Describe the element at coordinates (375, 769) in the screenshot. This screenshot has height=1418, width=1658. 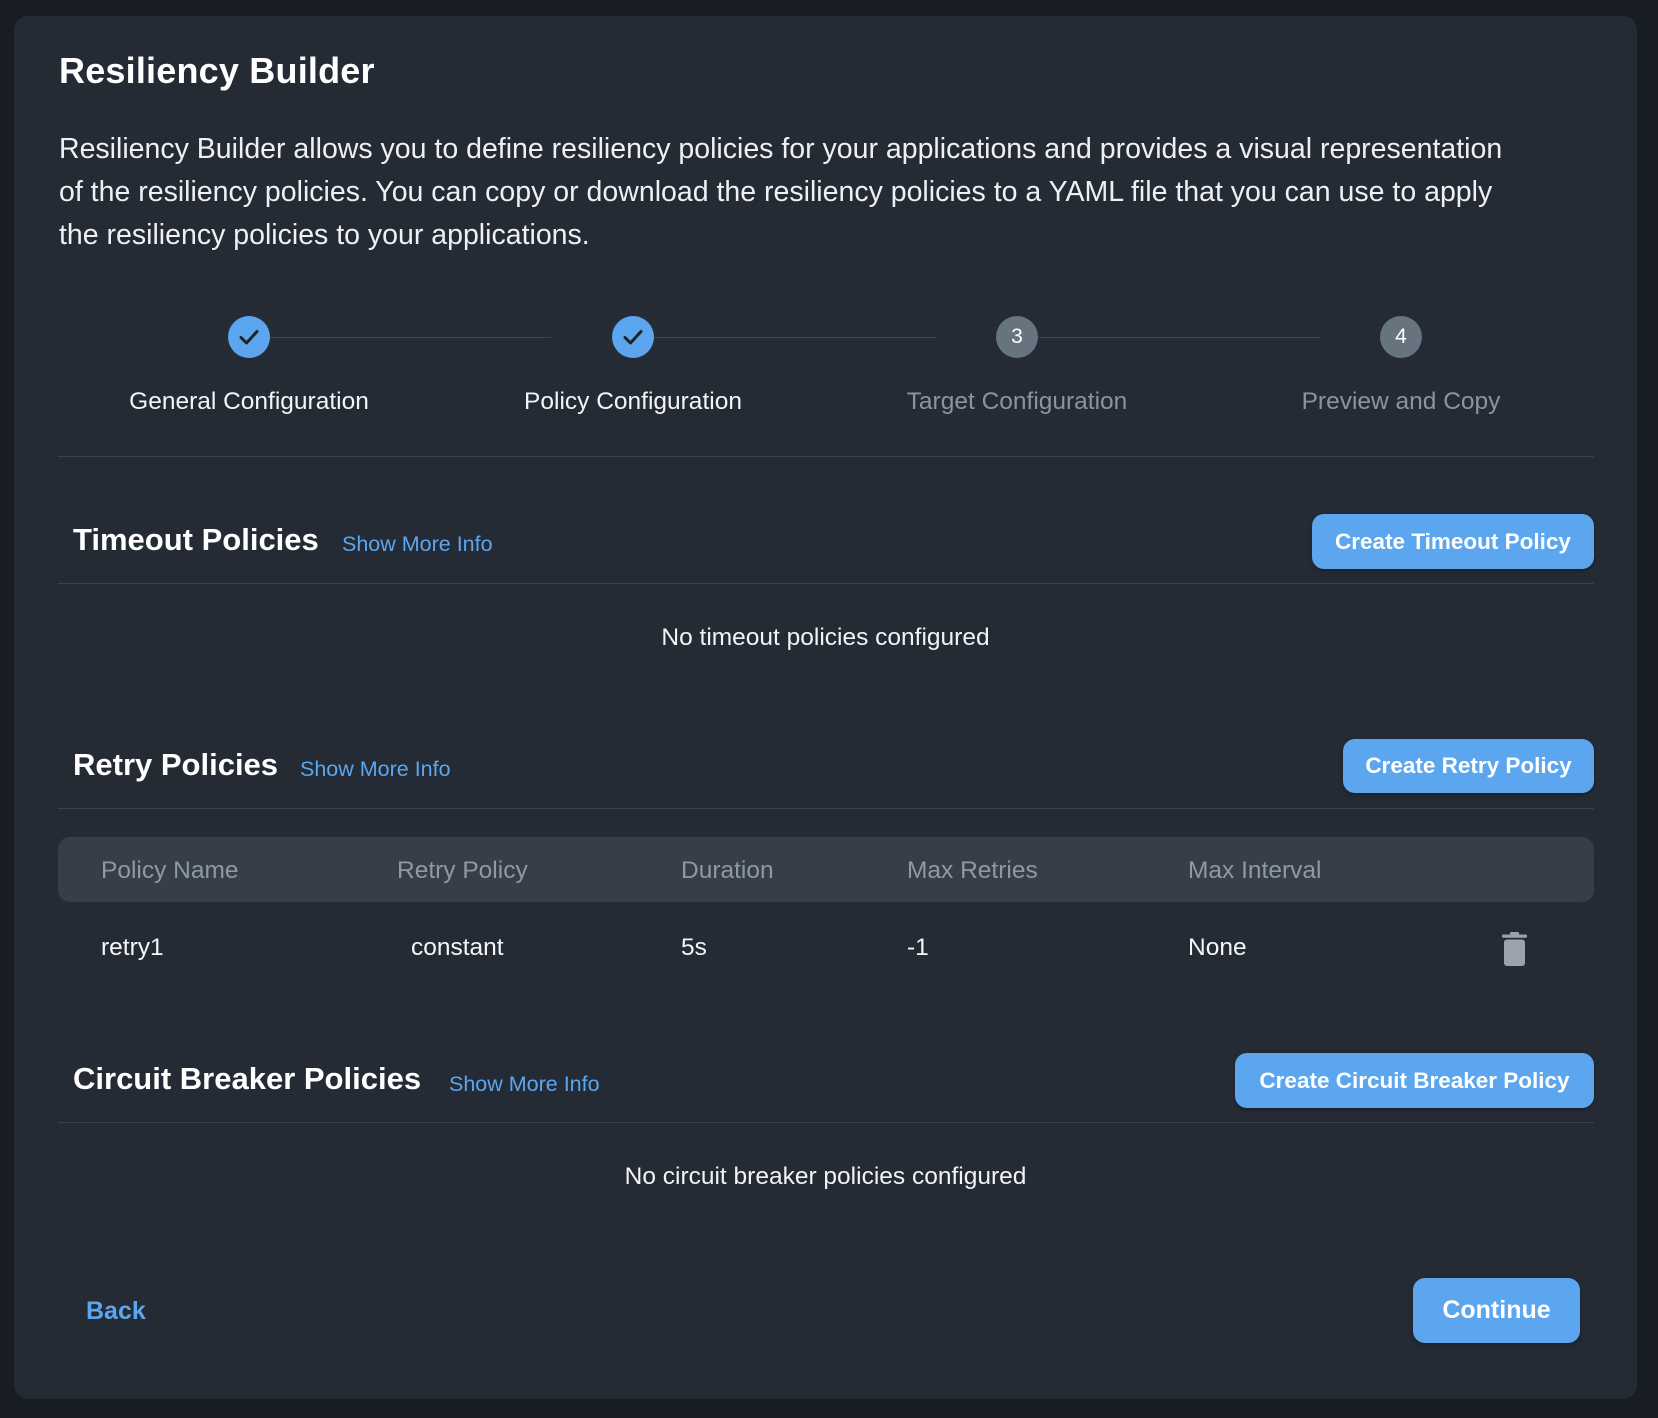
I see `retry-show-more-info-link: Show More Info` at that location.